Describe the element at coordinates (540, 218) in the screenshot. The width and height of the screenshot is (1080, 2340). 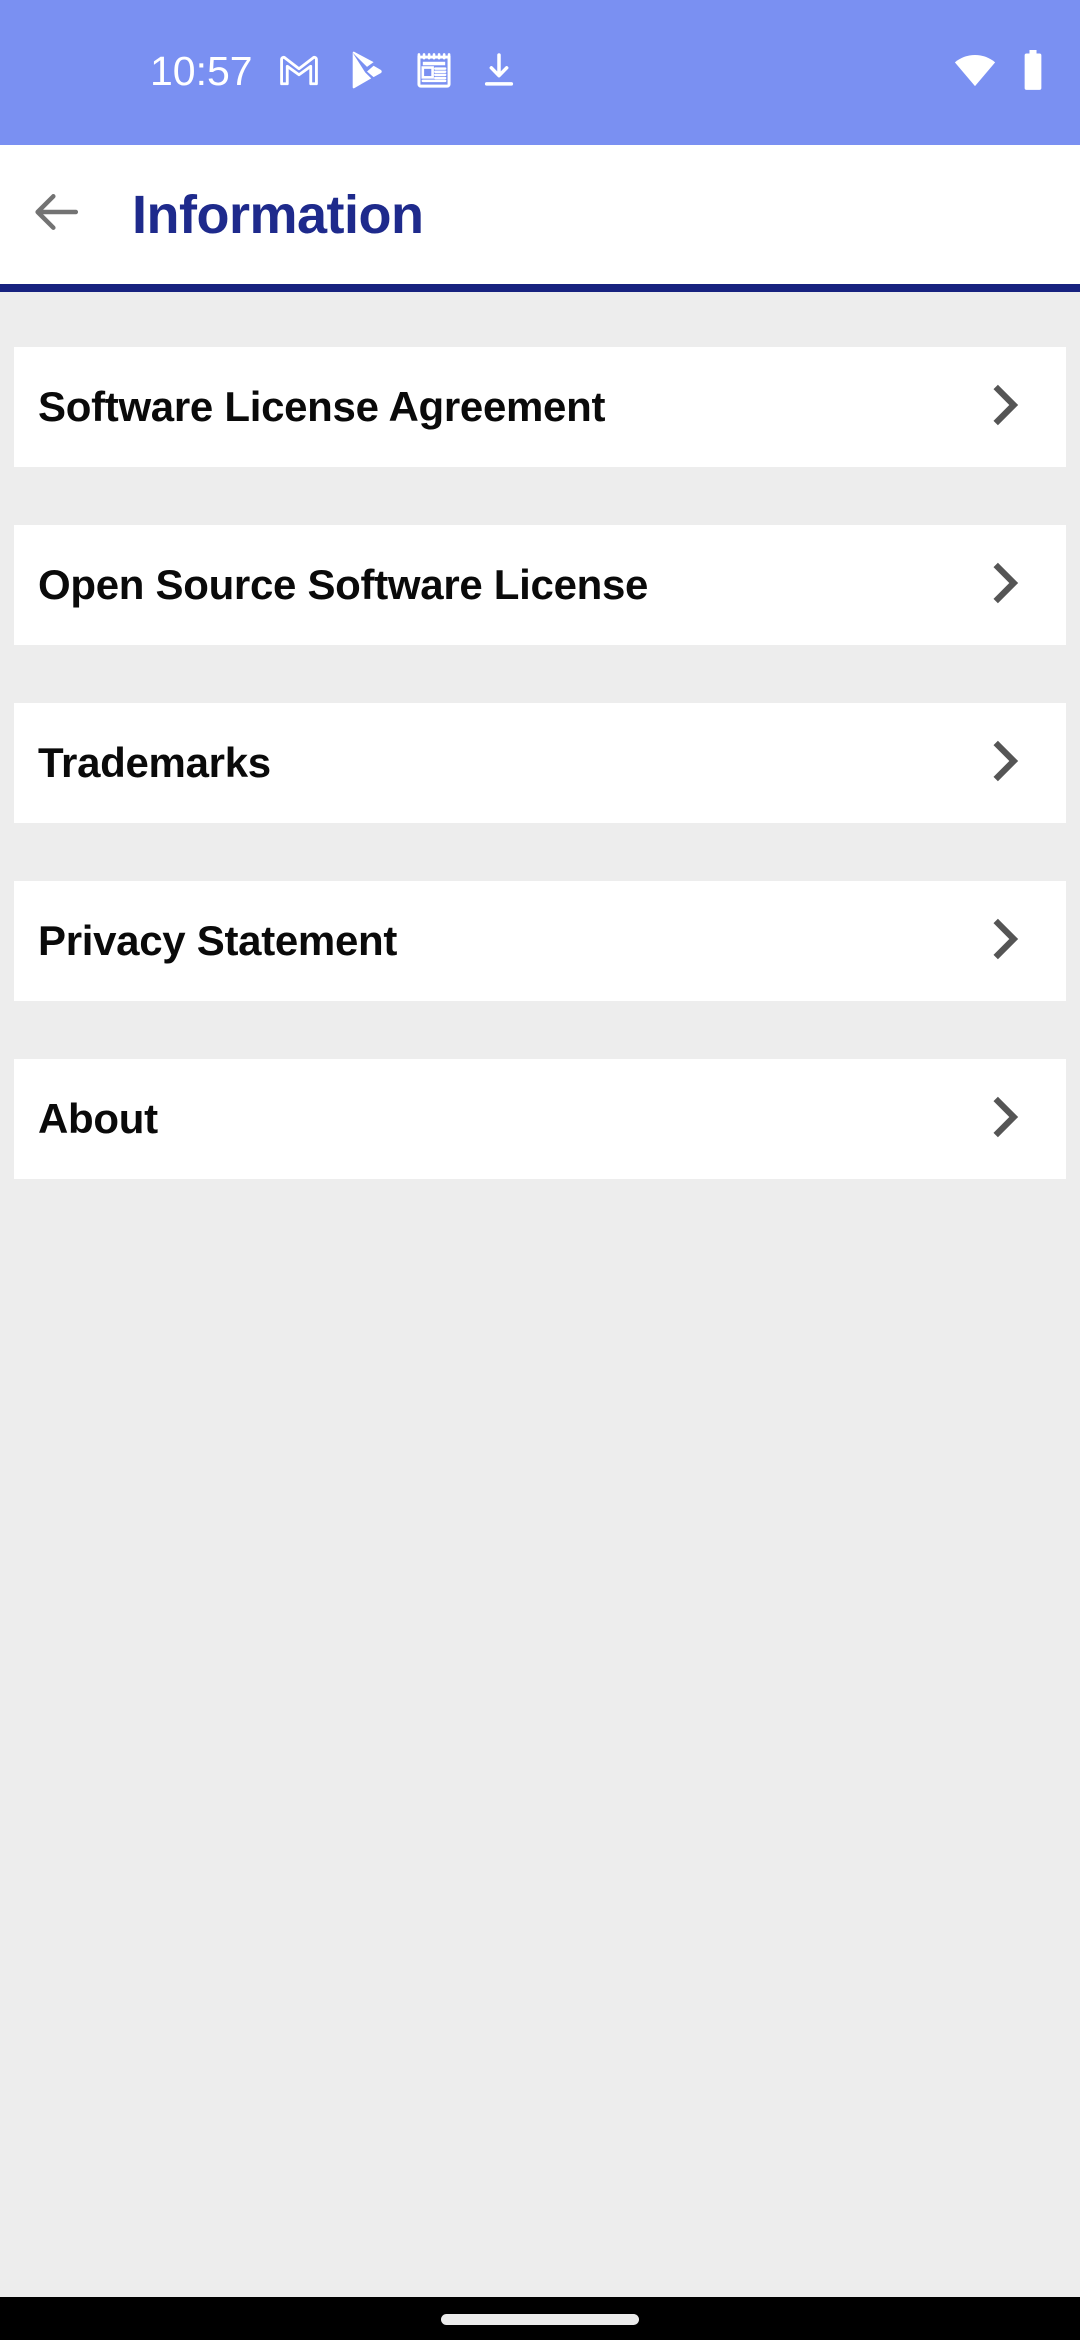
I see `app-bar: Information` at that location.